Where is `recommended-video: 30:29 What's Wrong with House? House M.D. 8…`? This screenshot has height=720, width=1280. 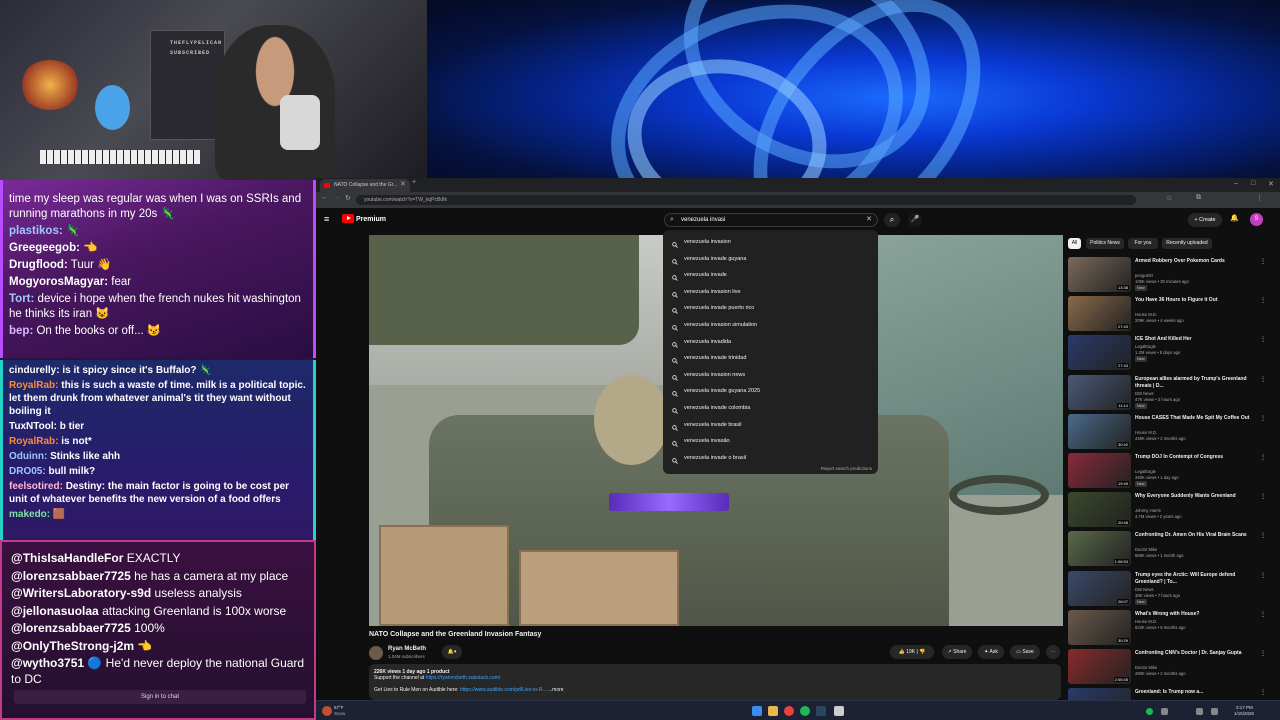
recommended-video: 30:29 What's Wrong with House? House M.D. 8… is located at coordinates (1168, 628).